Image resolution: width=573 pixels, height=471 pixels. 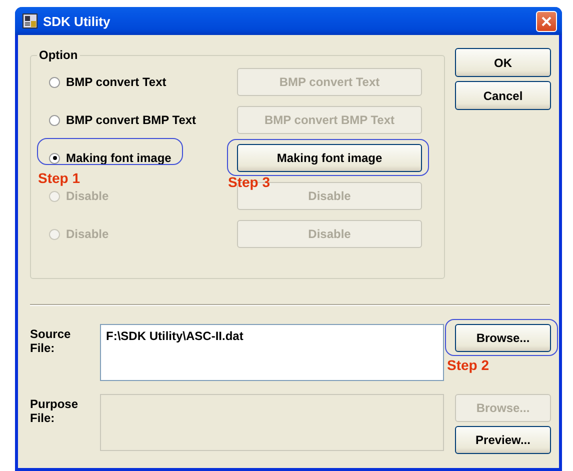 I want to click on radio-label: Making font image, so click(x=119, y=158).